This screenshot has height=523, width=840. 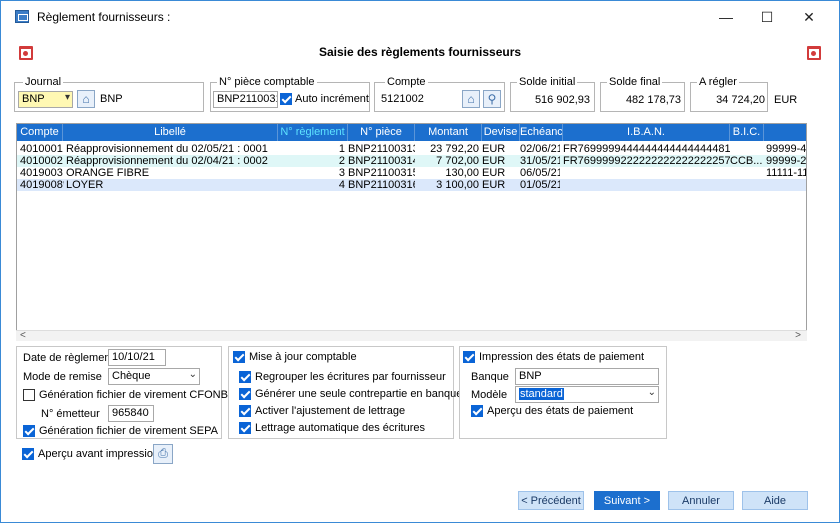 What do you see at coordinates (786, 149) in the screenshot?
I see `cell-extra: 99999-44444` at bounding box center [786, 149].